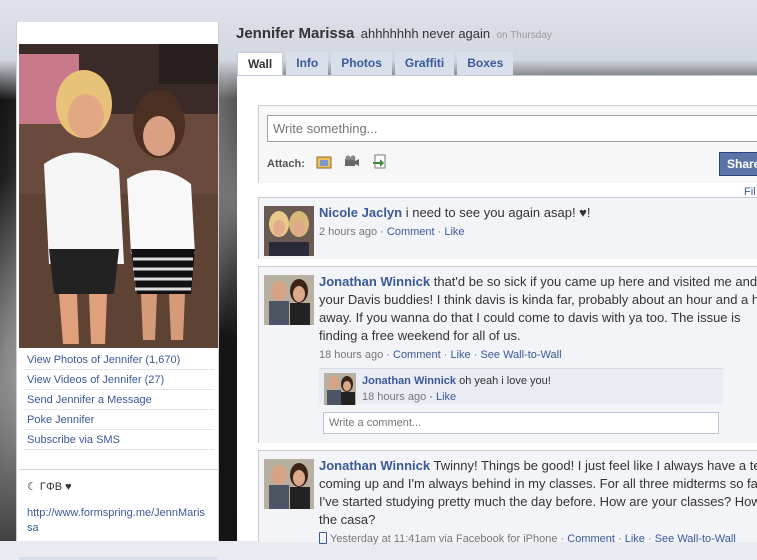 This screenshot has width=757, height=560. Describe the element at coordinates (424, 63) in the screenshot. I see `tab-graffiti: Graffiti` at that location.